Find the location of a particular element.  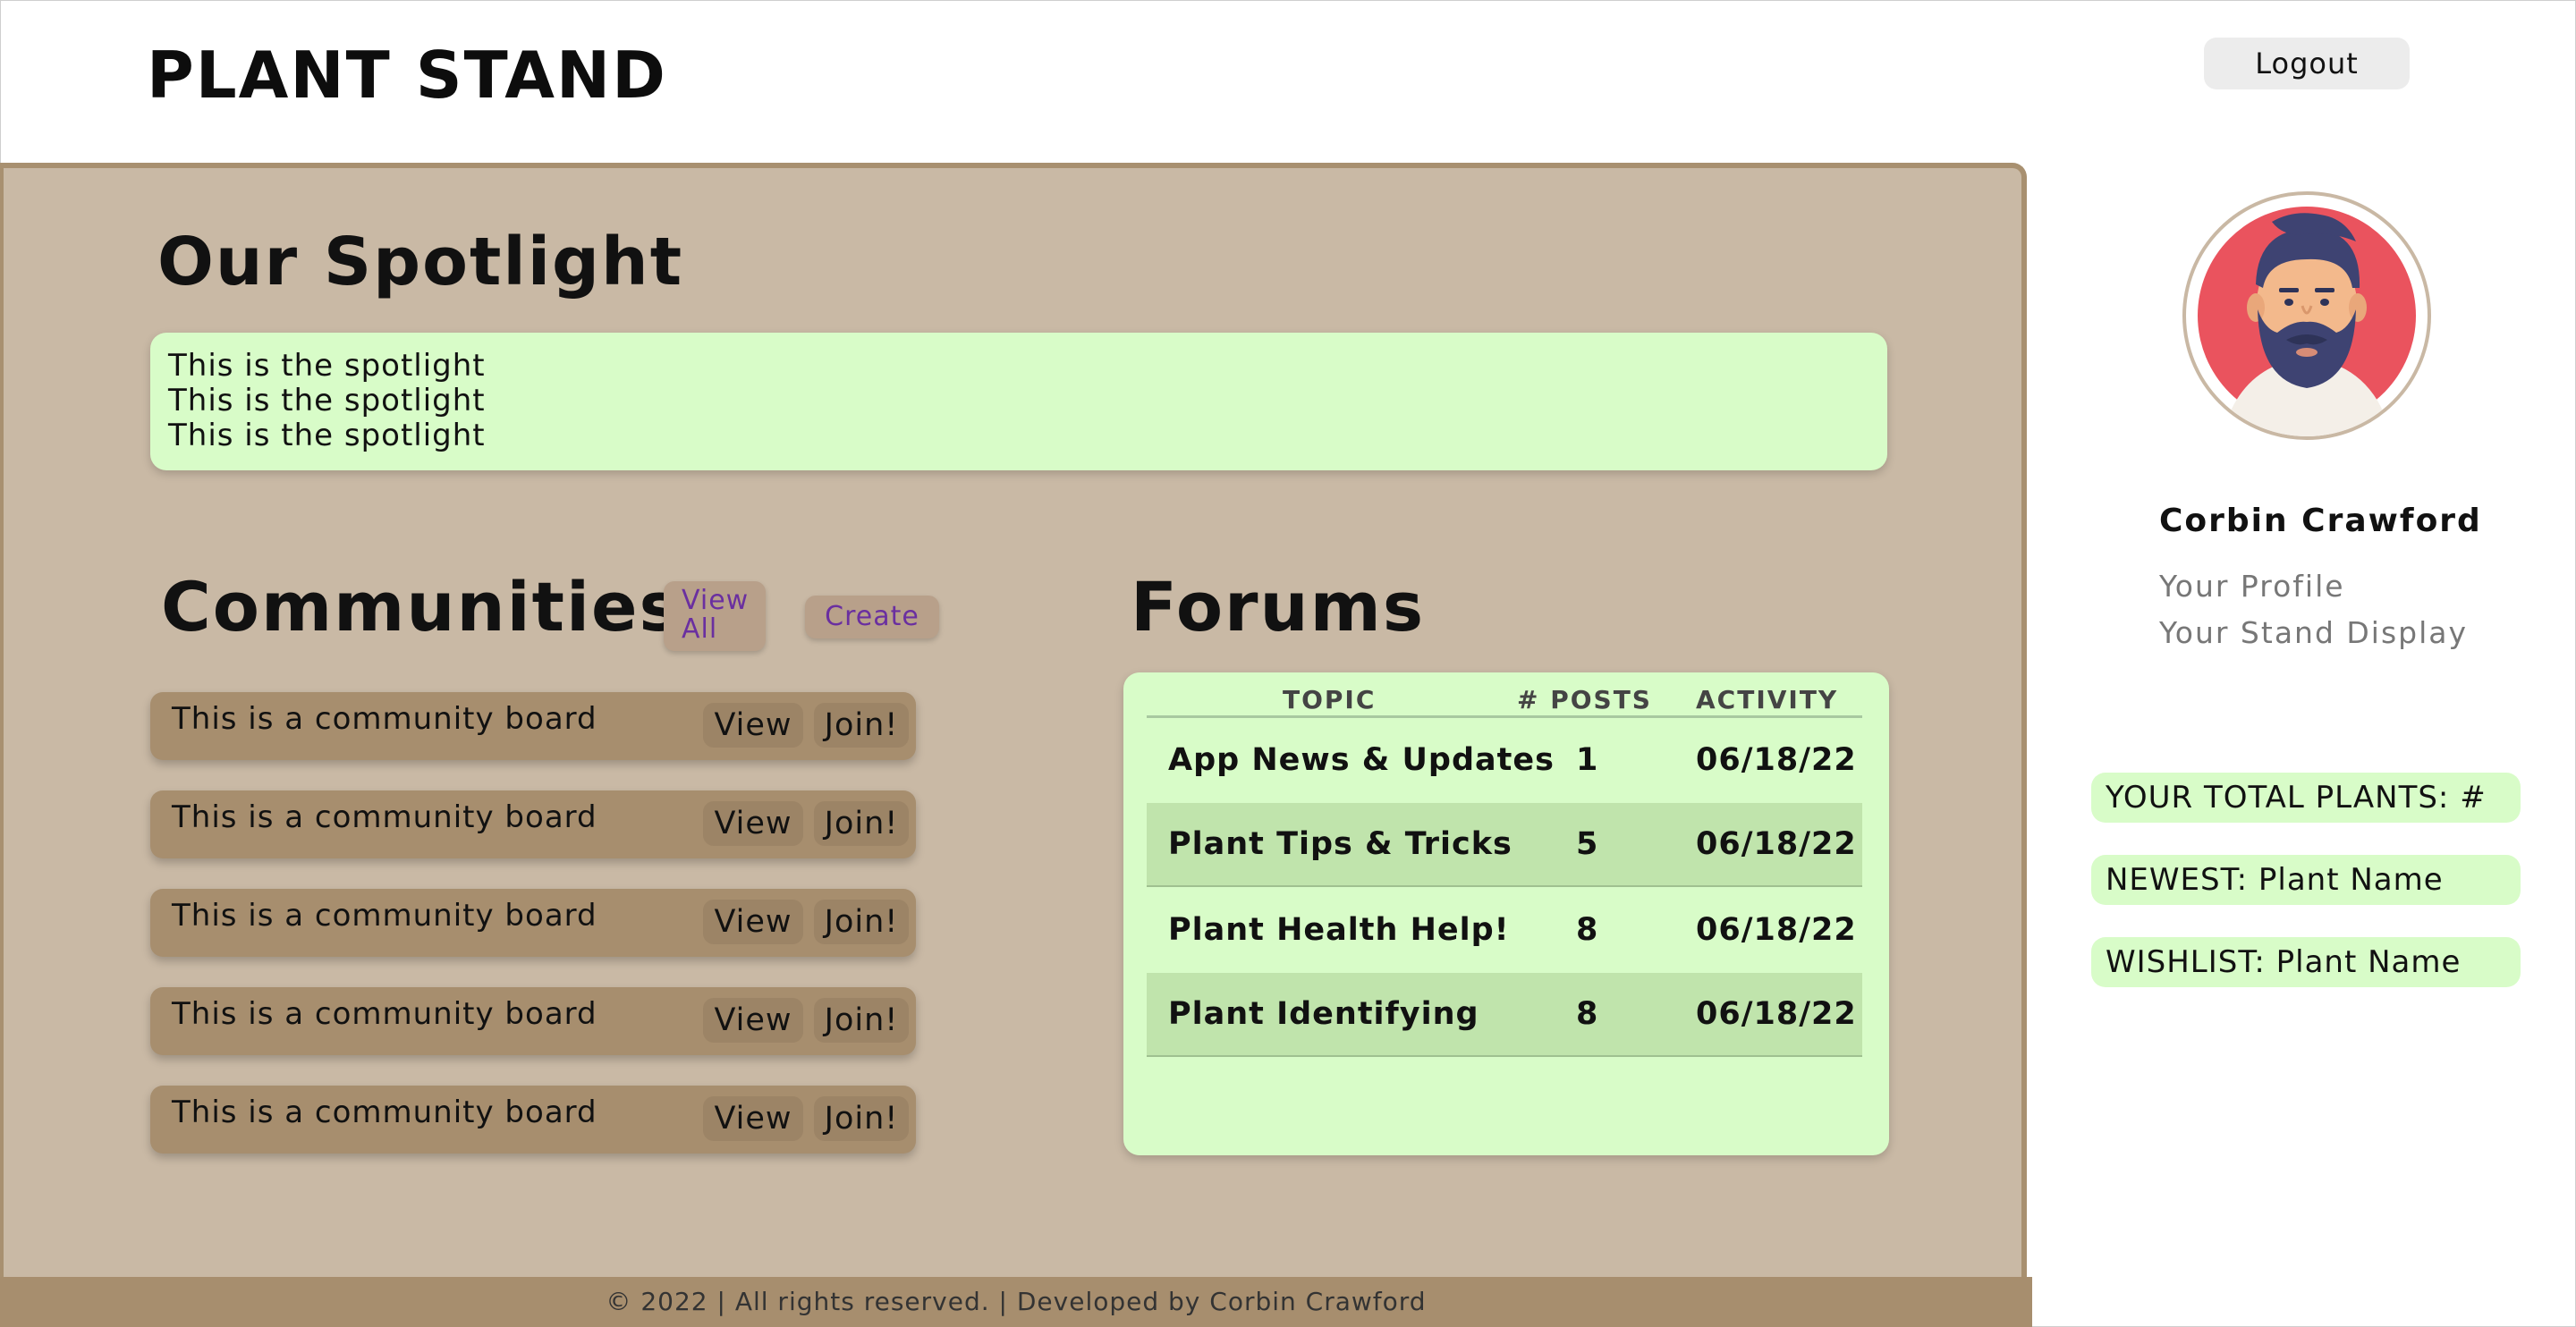

your-profile-link: Your Profile is located at coordinates (2252, 586).